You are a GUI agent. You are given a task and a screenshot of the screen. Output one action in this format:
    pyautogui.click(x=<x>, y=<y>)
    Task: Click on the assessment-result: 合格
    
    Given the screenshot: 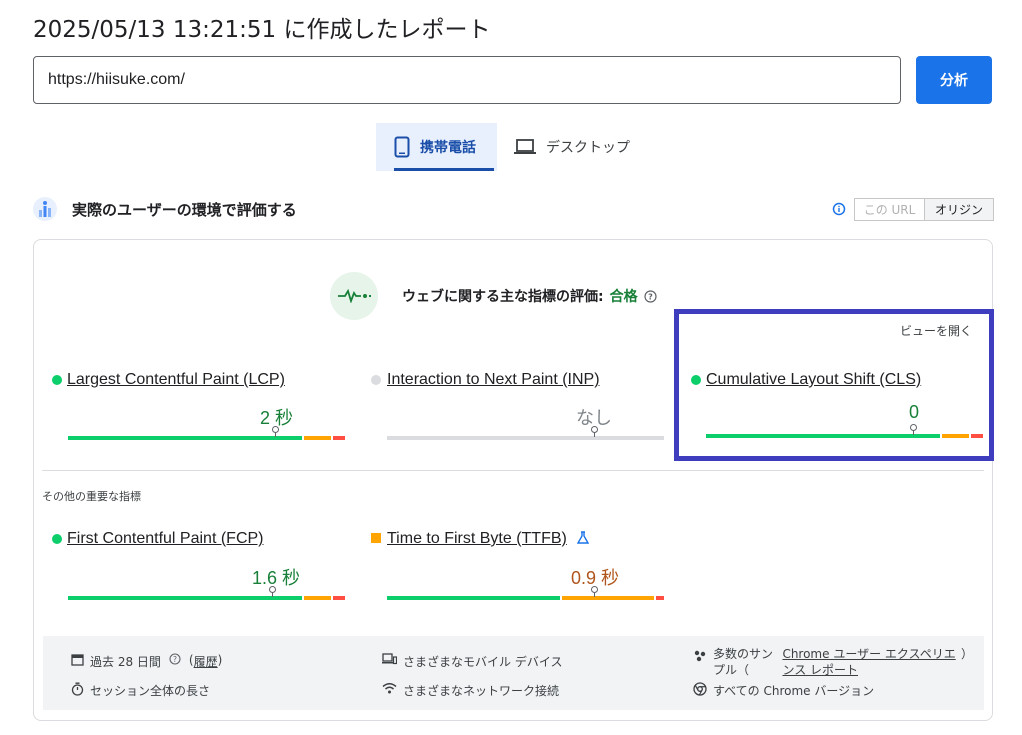 What is the action you would take?
    pyautogui.click(x=623, y=297)
    